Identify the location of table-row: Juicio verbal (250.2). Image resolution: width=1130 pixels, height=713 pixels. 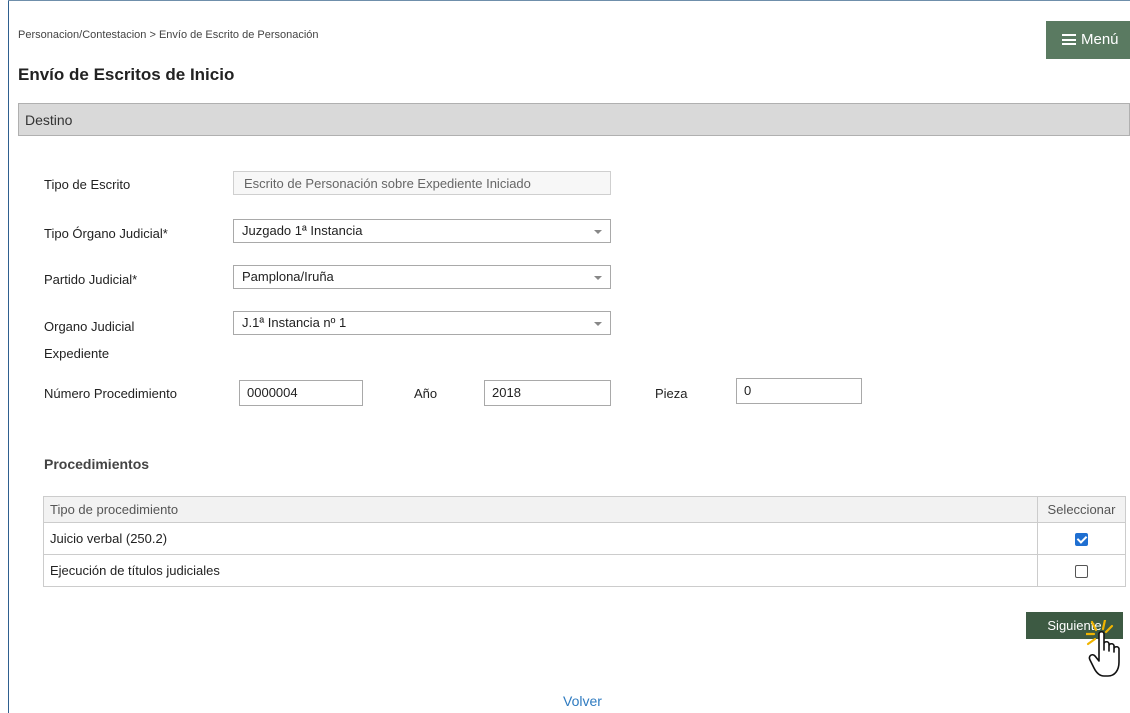
(584, 538).